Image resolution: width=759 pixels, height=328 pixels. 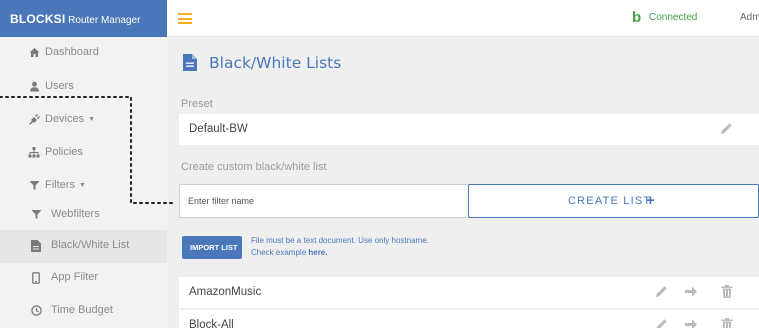 I want to click on mobile-icon, so click(x=36, y=278).